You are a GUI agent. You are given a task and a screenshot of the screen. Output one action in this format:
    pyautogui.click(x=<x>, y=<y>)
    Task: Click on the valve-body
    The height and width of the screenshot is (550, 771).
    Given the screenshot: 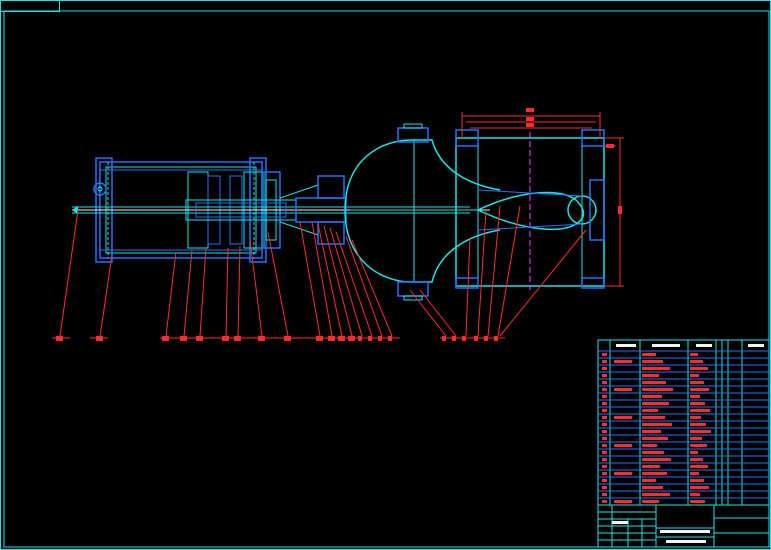 What is the action you would take?
    pyautogui.click(x=422, y=212)
    